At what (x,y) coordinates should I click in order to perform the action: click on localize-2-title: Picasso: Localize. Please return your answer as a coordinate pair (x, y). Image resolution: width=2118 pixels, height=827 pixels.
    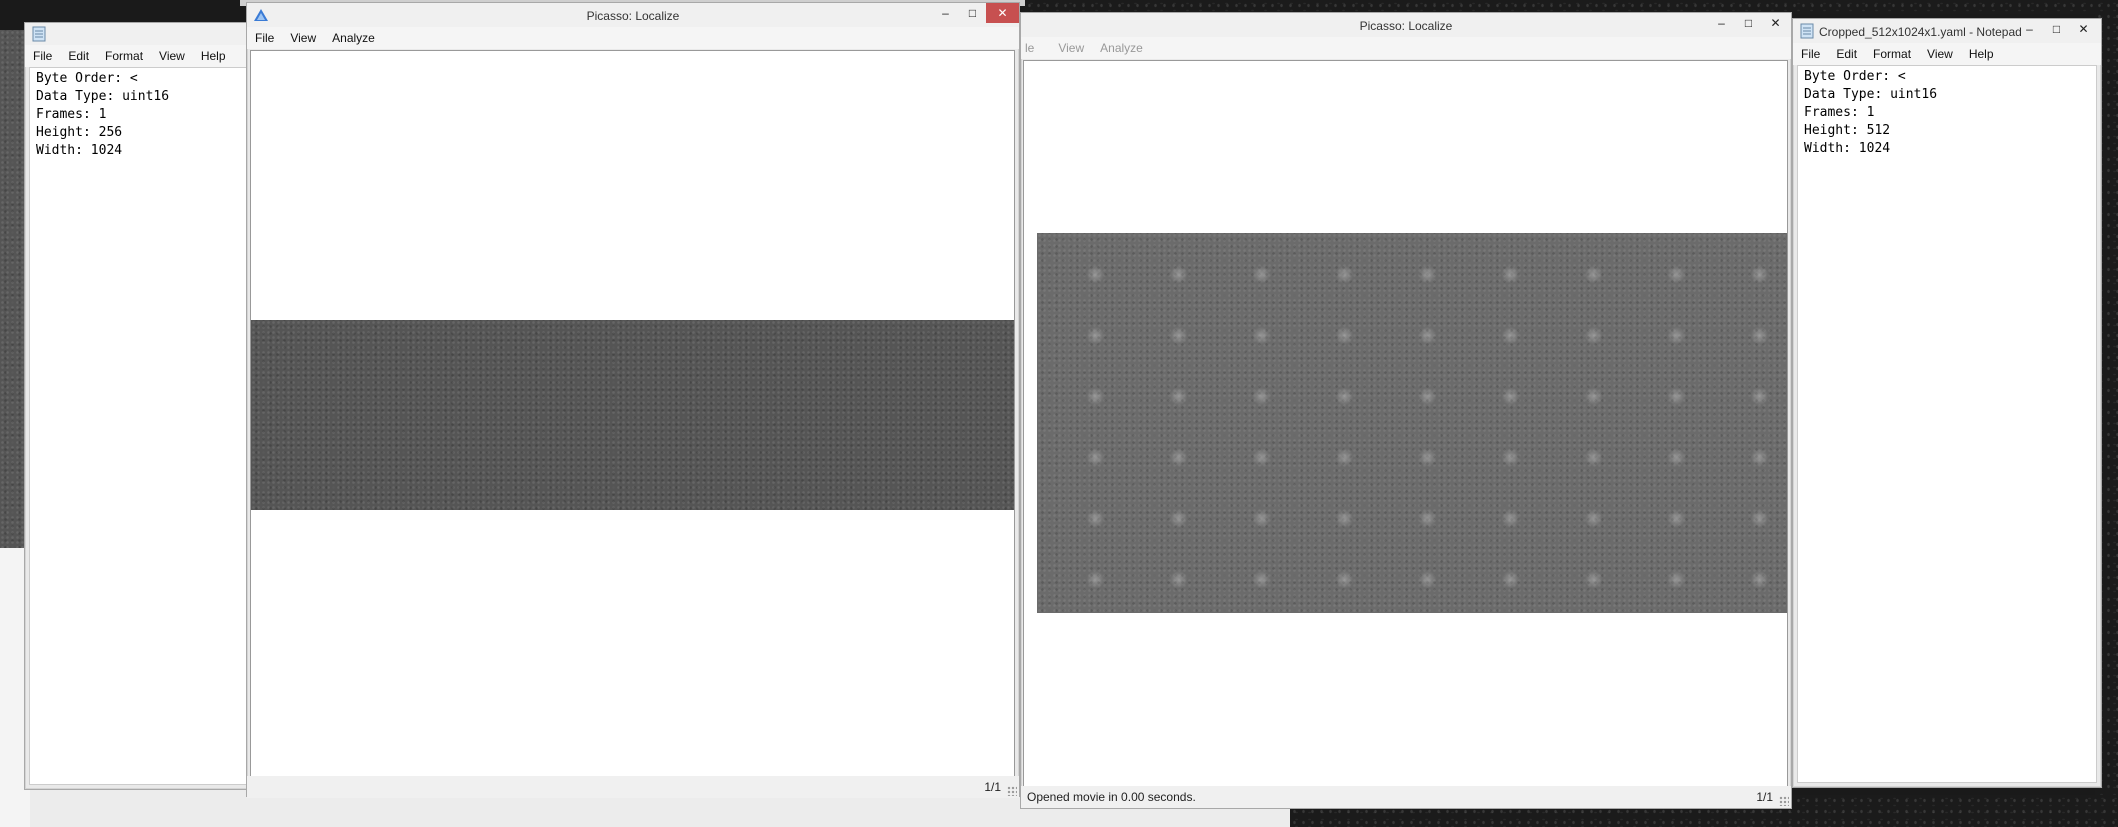
    Looking at the image, I should click on (1406, 26).